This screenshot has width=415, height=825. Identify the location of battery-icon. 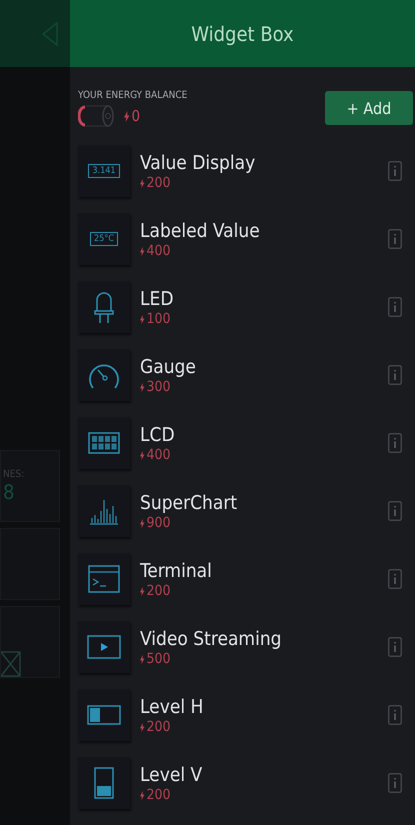
(97, 116).